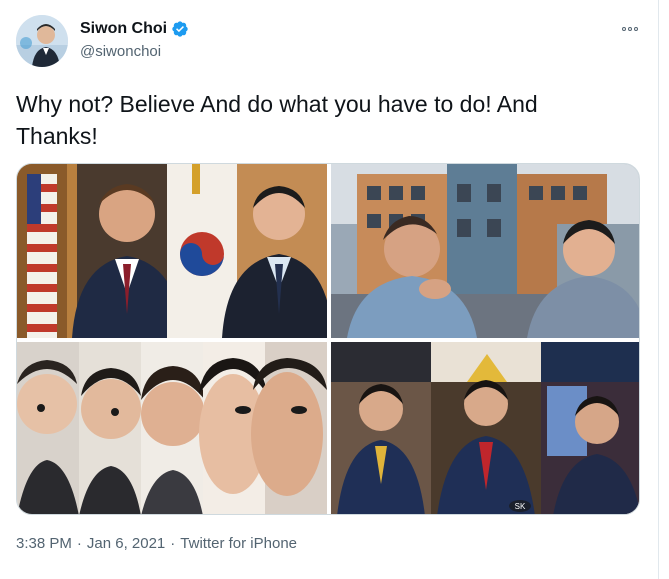  I want to click on photo-watermark-logo: SK, so click(520, 506).